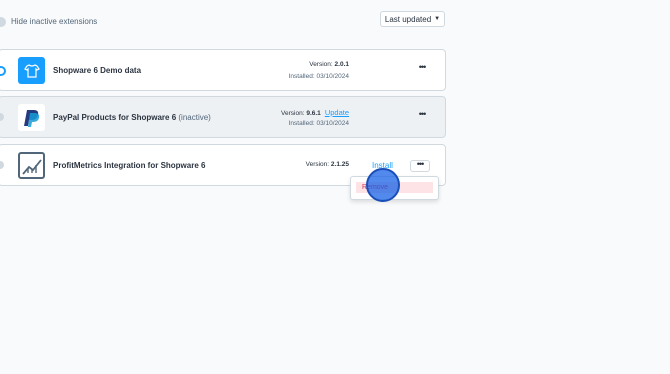 The width and height of the screenshot is (670, 374). I want to click on extension-name: ProfitMetrics Integration for Shopware 6, so click(129, 165).